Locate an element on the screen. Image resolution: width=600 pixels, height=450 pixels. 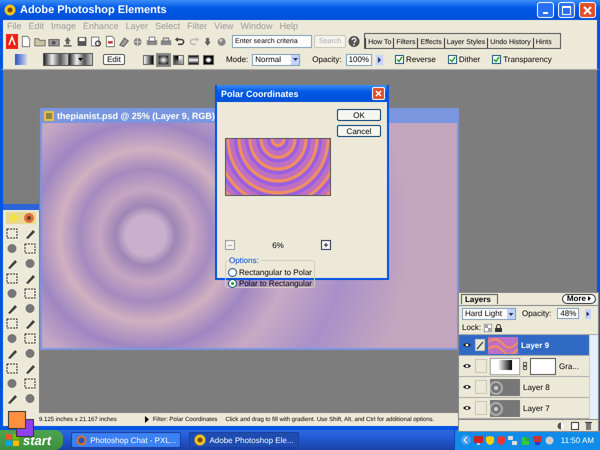
layer-name: Layer 8 is located at coordinates (536, 387).